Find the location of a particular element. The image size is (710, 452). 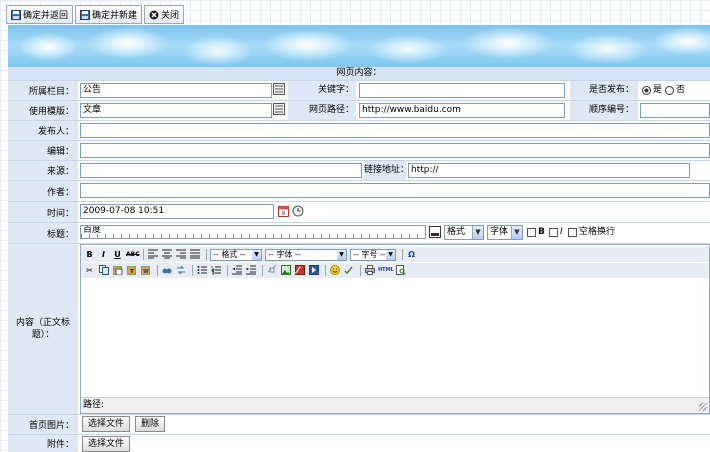

form-row-home-image: 首页图片： 选择文件 删除 is located at coordinates (359, 424).